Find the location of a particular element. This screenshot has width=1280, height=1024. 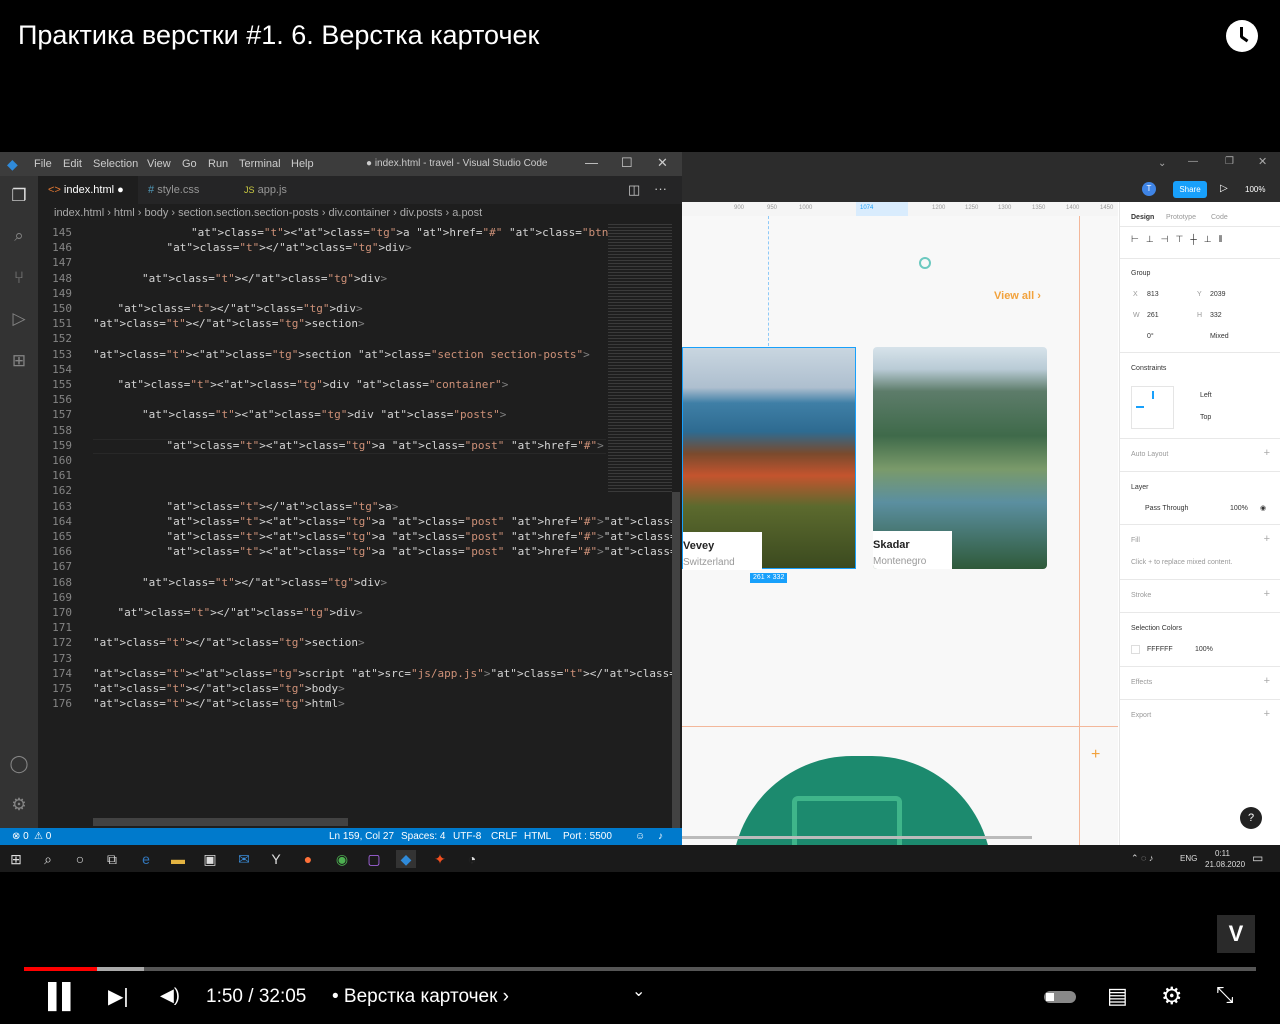

feedback-icon: ☺ is located at coordinates (640, 836).